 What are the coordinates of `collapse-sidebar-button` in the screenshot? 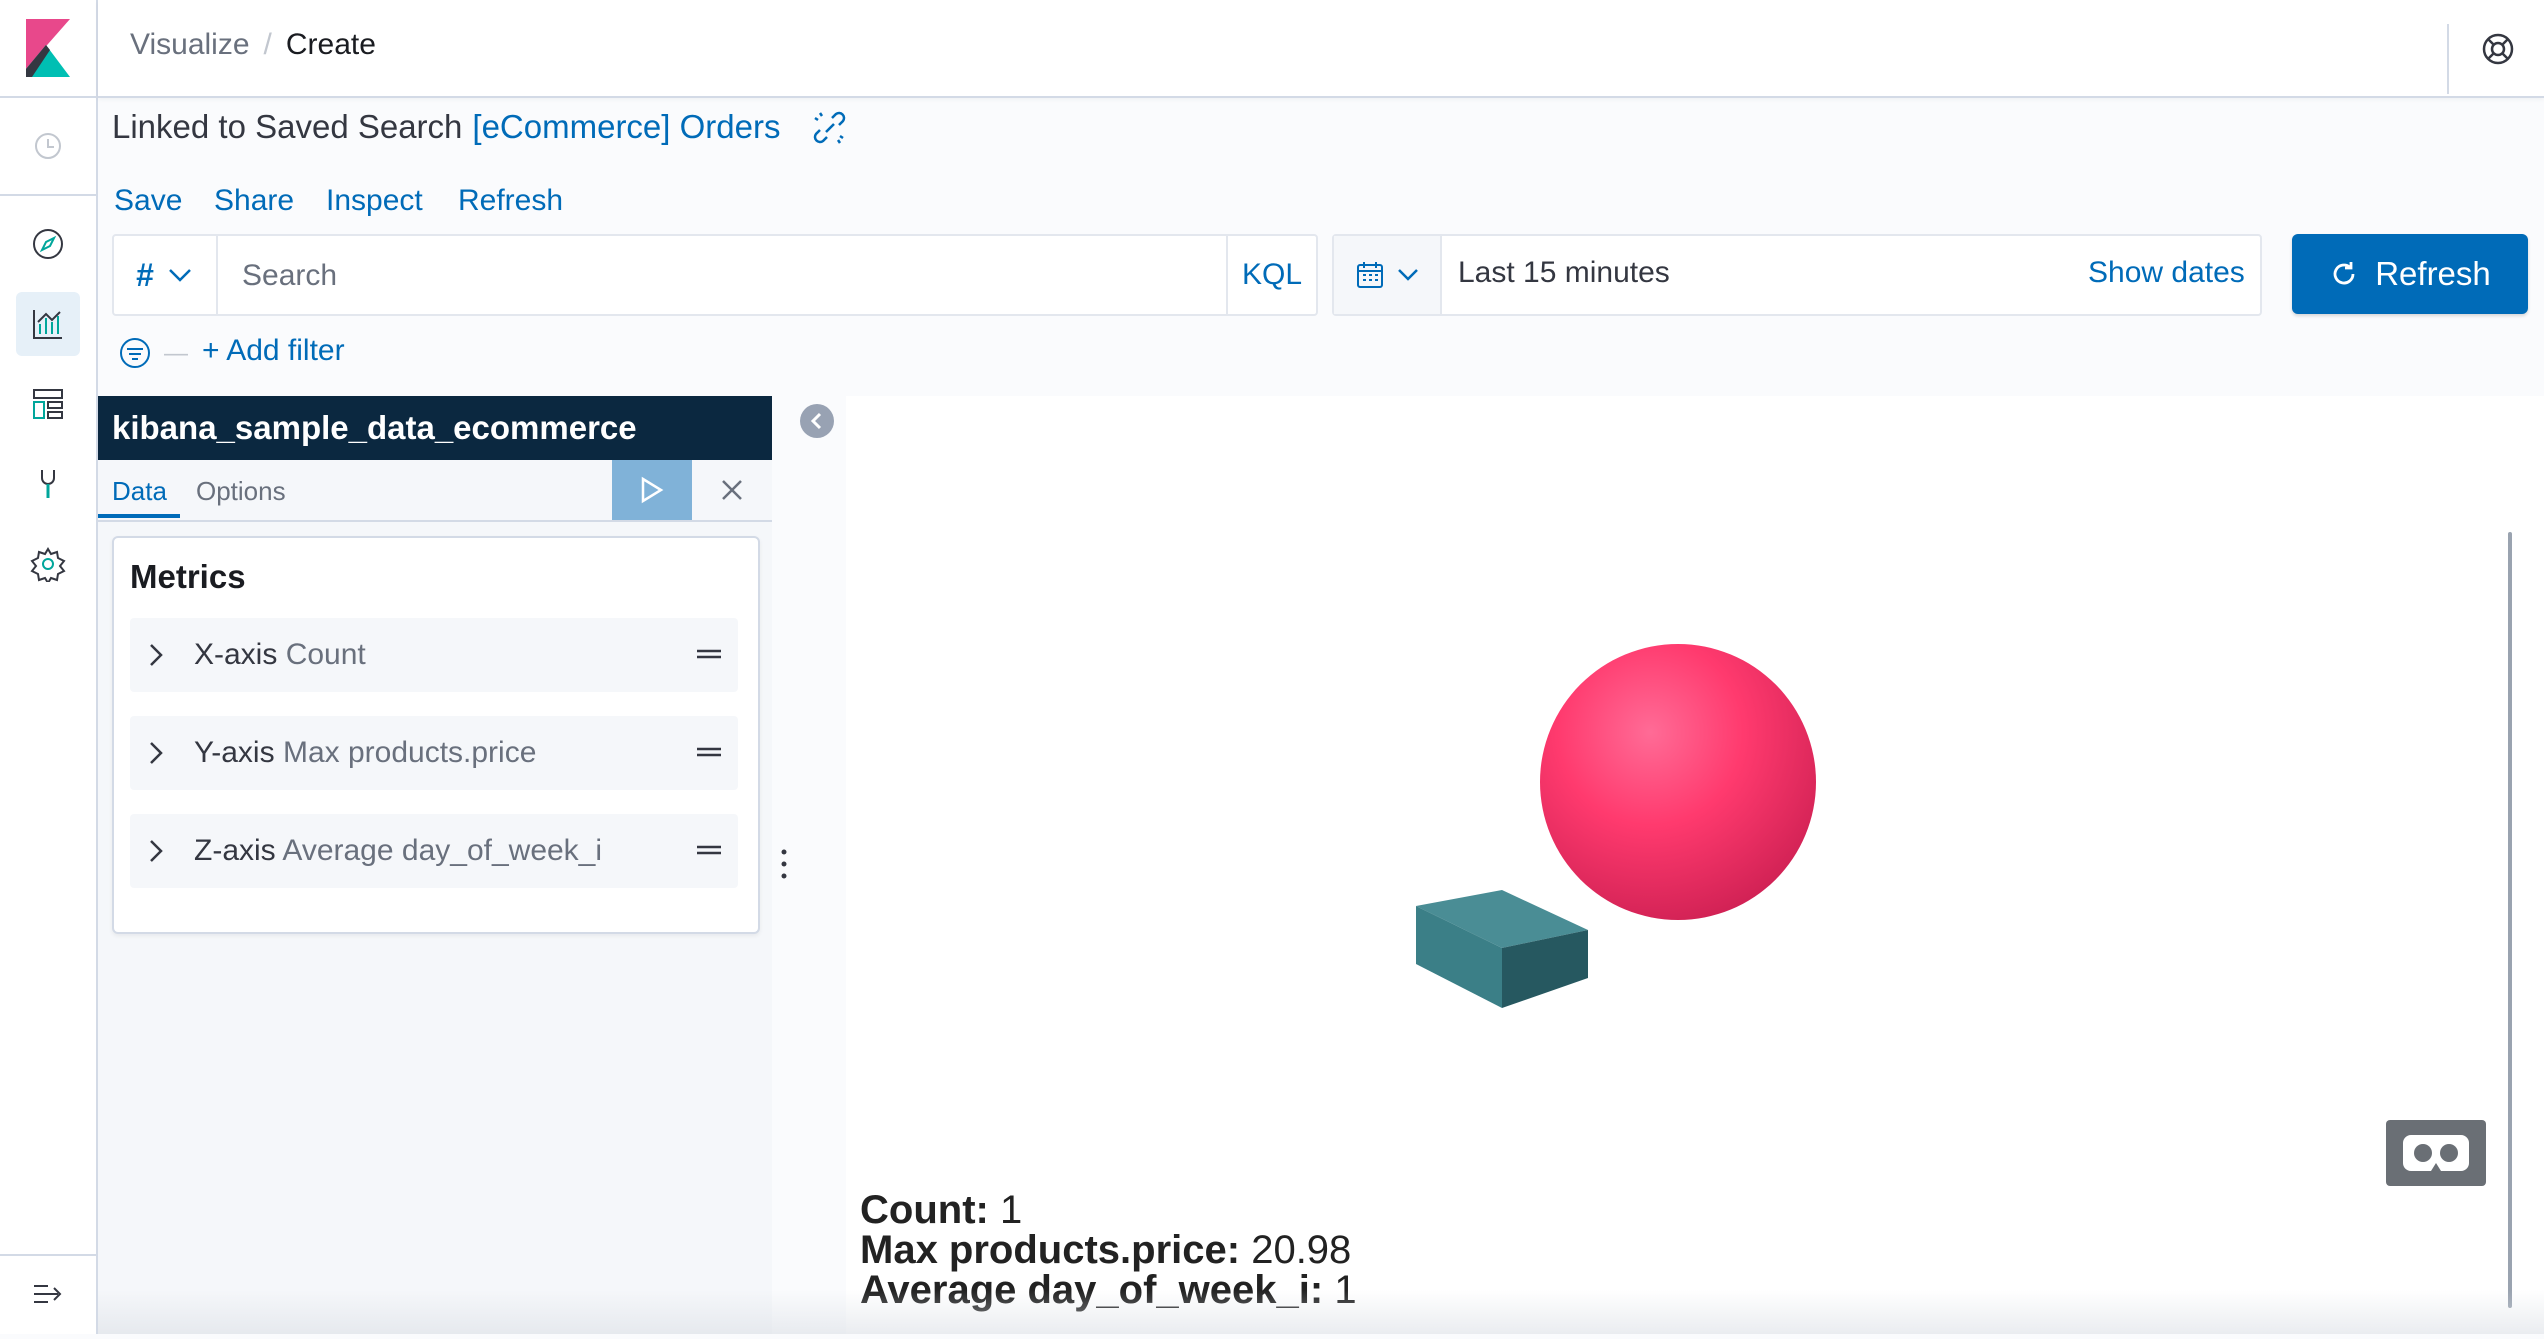 It's located at (817, 421).